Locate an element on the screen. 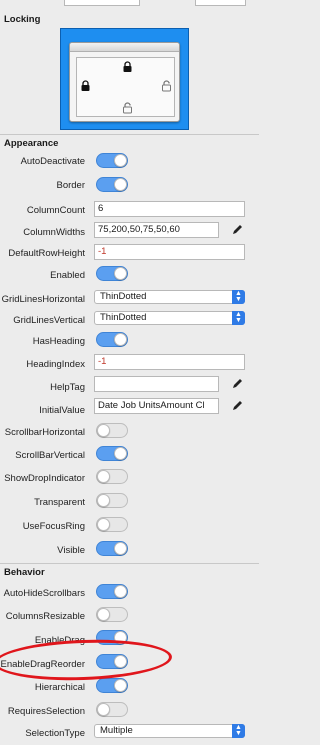 This screenshot has width=320, height=745. locking-widget is located at coordinates (124, 79).